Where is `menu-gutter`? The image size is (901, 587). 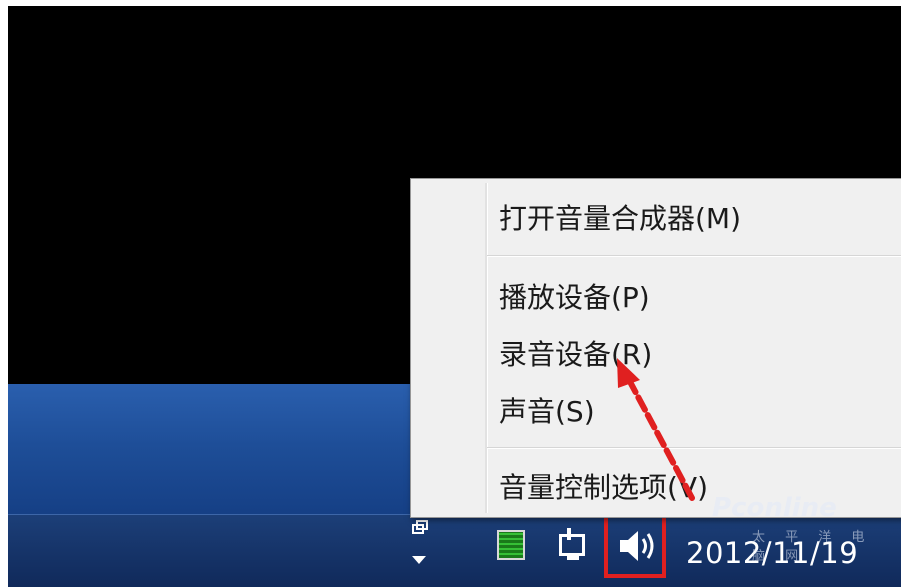
menu-gutter is located at coordinates (486, 348).